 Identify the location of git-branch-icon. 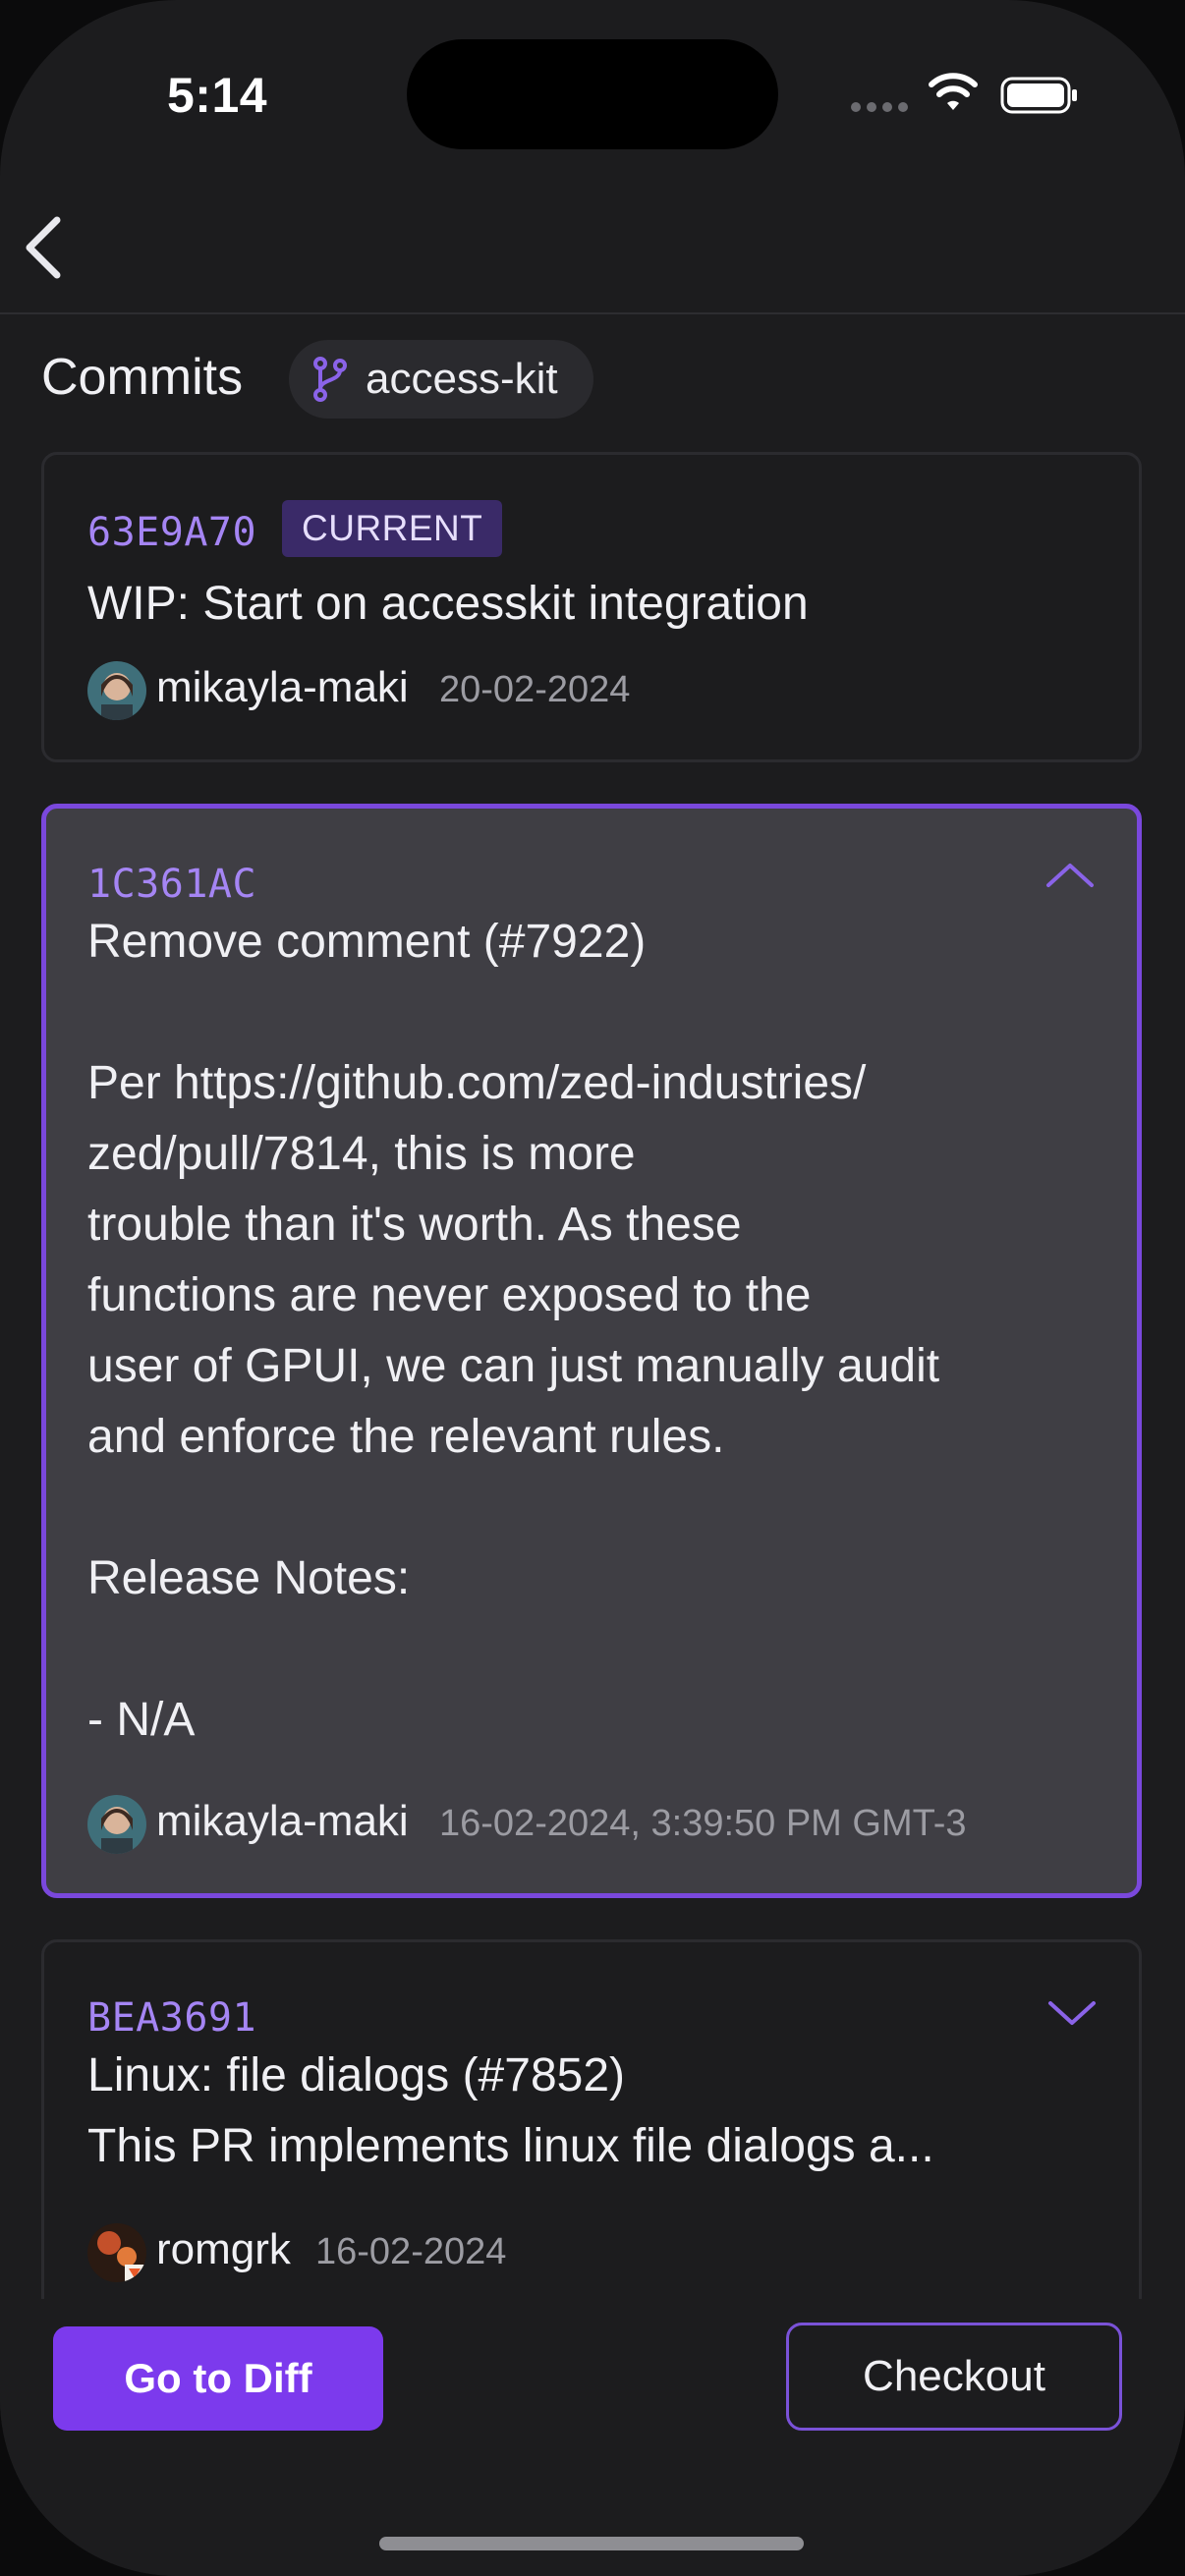
(330, 379).